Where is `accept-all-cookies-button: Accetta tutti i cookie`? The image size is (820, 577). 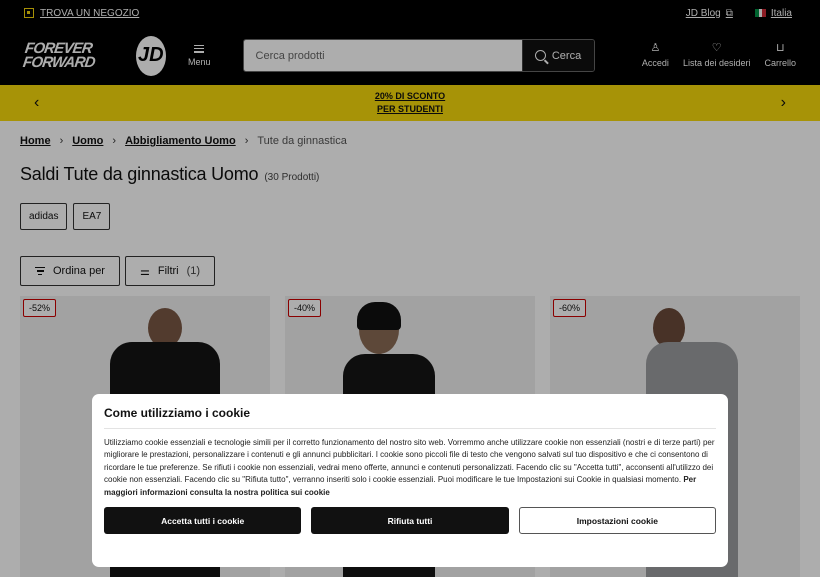
accept-all-cookies-button: Accetta tutti i cookie is located at coordinates (203, 521).